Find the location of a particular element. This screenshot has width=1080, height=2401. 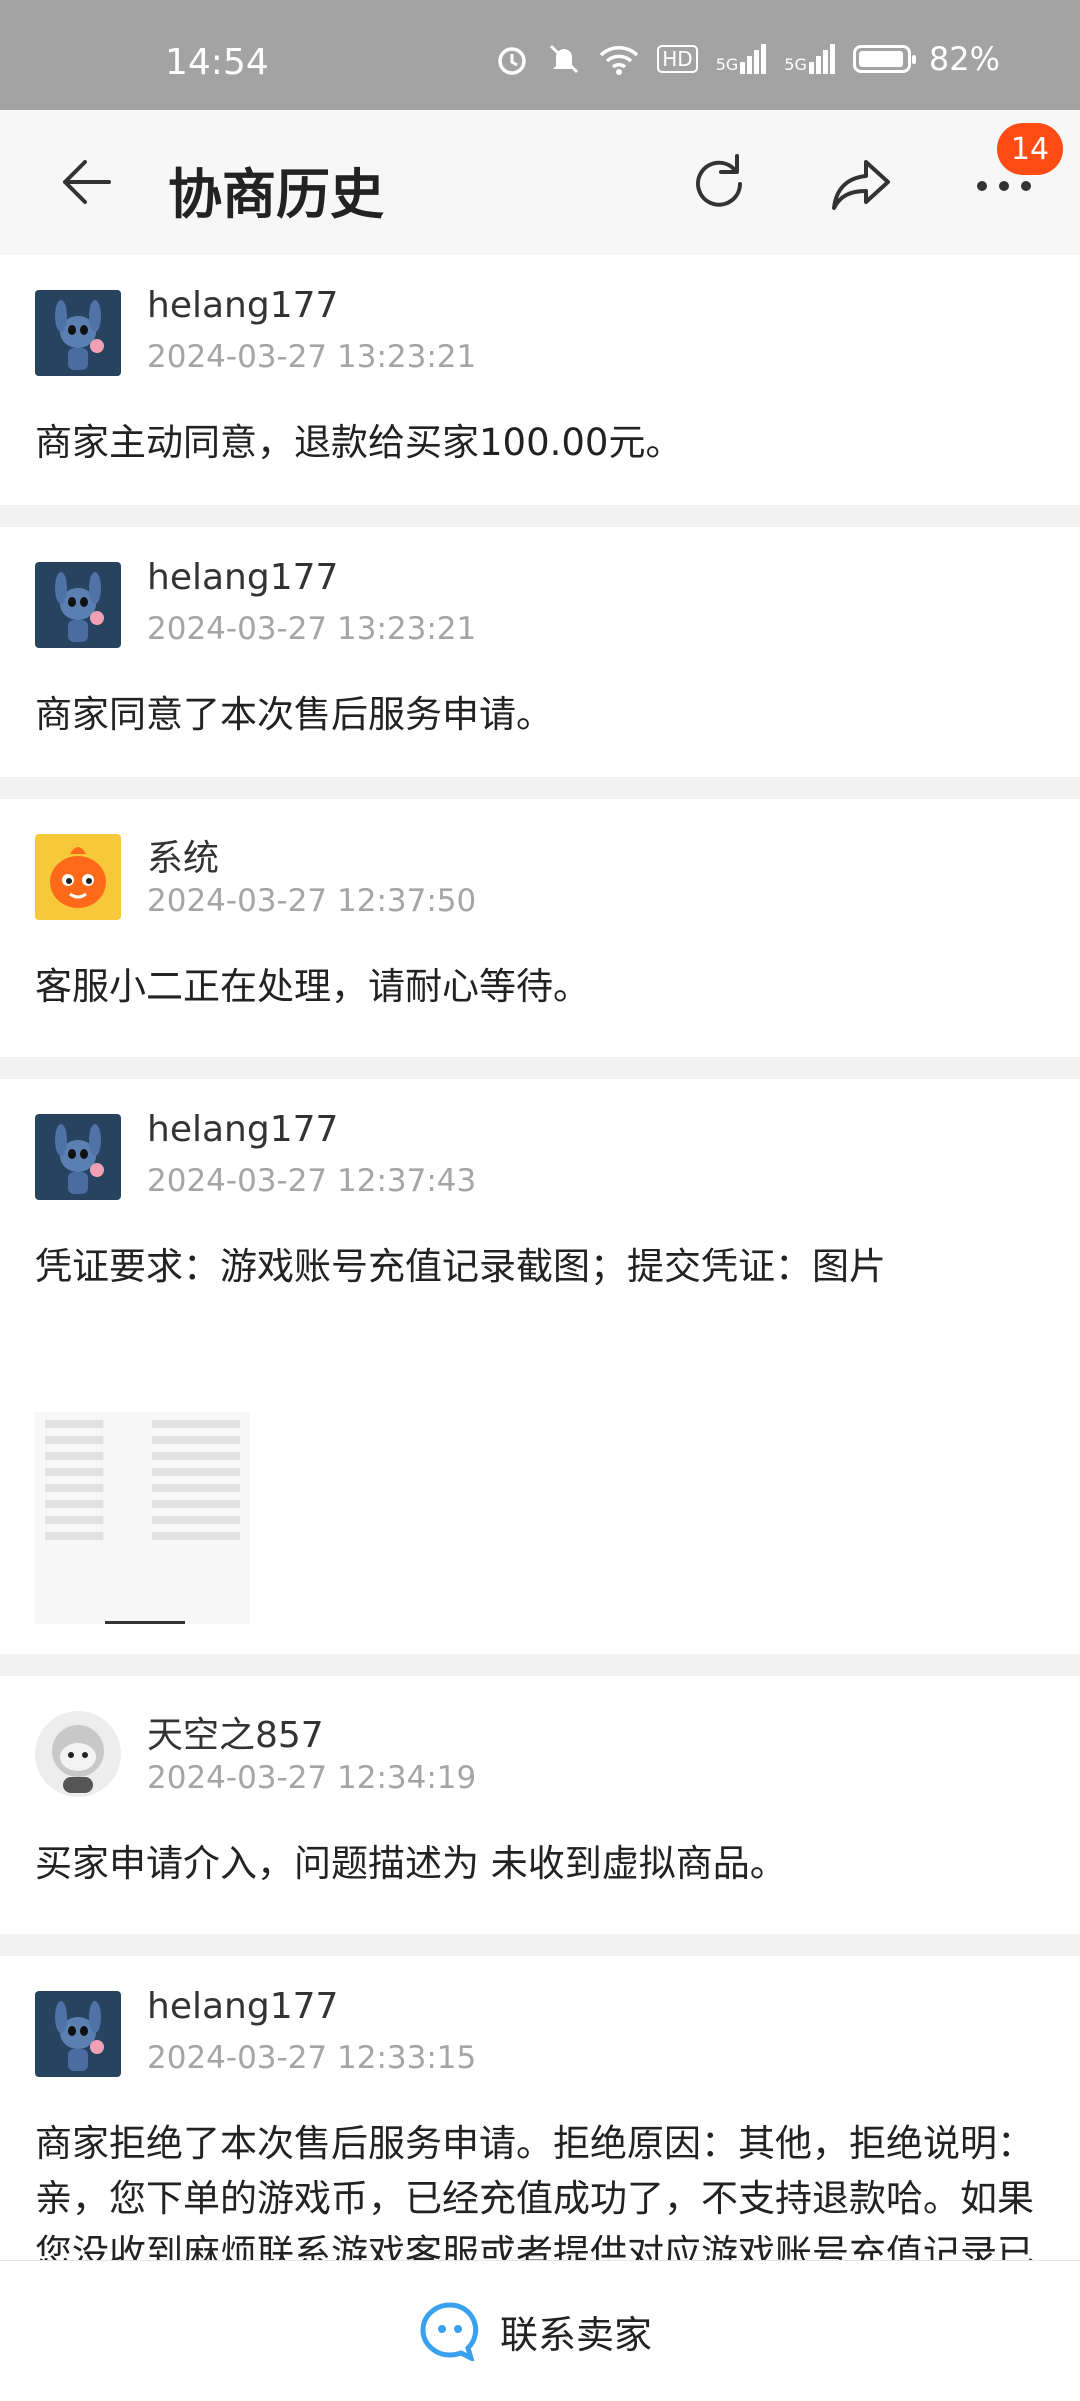

battery-icon is located at coordinates (884, 59).